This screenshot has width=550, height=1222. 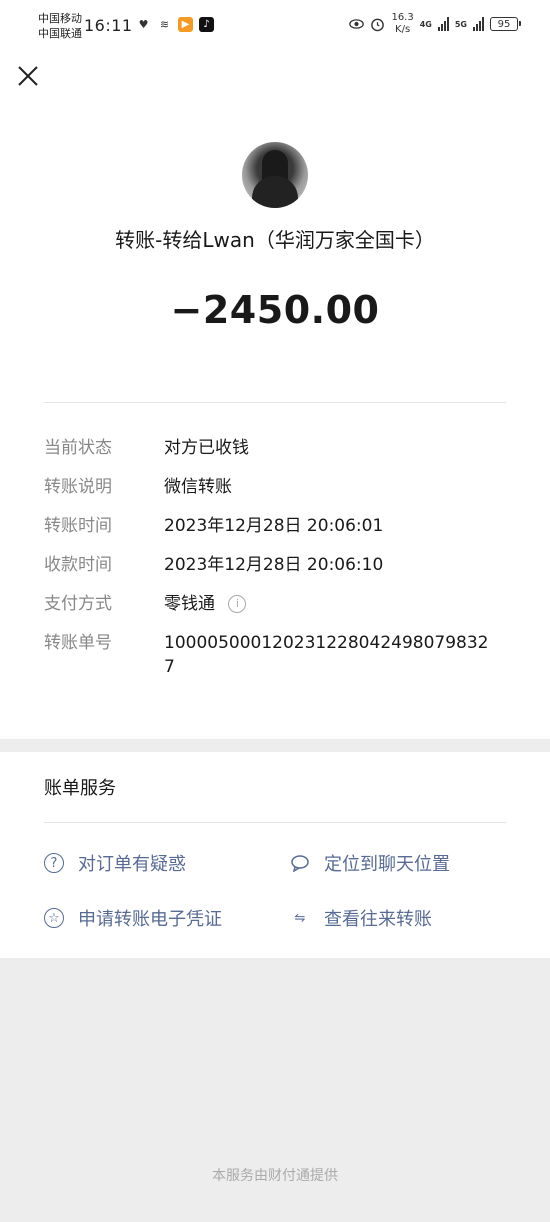 What do you see at coordinates (78, 448) in the screenshot?
I see `detail-label: 当前状态` at bounding box center [78, 448].